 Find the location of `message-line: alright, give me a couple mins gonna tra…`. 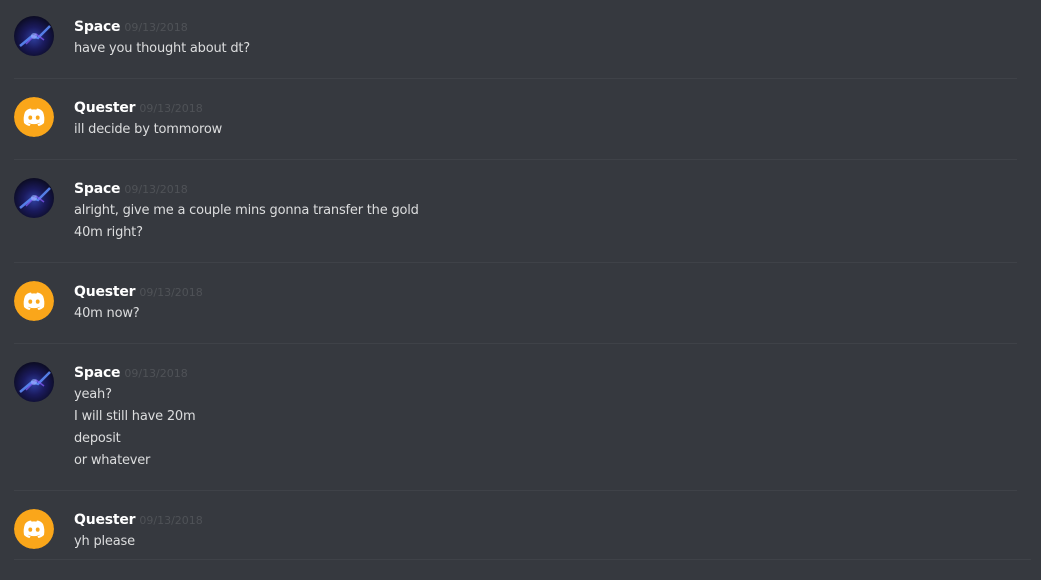

message-line: alright, give me a couple mins gonna tra… is located at coordinates (246, 210).